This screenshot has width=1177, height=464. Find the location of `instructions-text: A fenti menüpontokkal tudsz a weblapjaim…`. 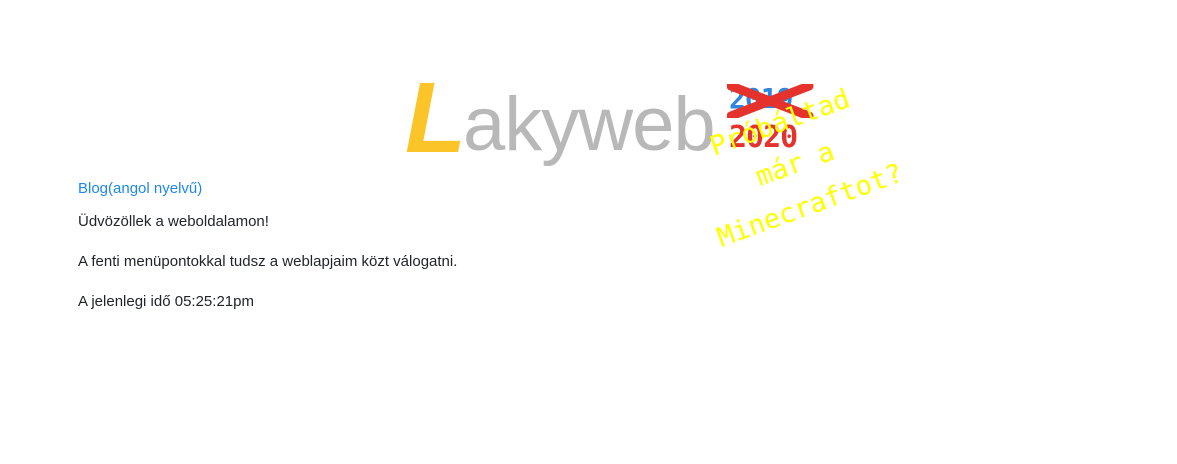

instructions-text: A fenti menüpontokkal tudsz a weblapjaim… is located at coordinates (268, 261).